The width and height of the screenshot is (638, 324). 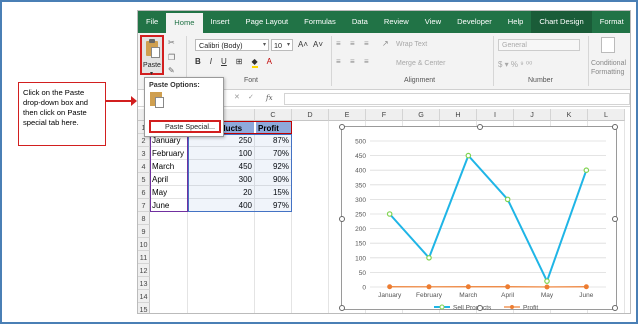 I want to click on cancel-icon: ✕, so click(x=237, y=97).